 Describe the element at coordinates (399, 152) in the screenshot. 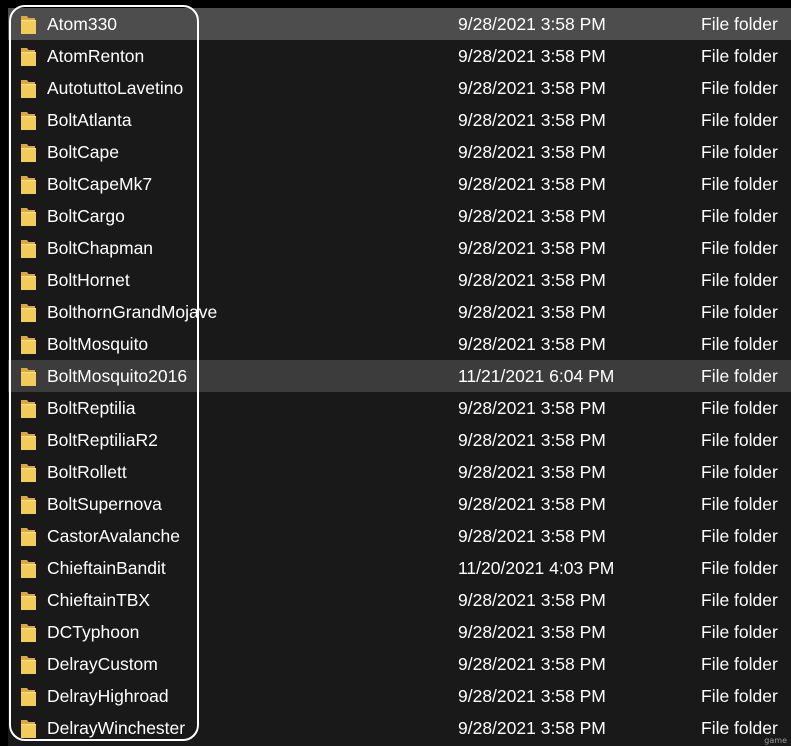

I see `file-row: BoltCape 9/28/2021 3:58 PM File folder` at that location.